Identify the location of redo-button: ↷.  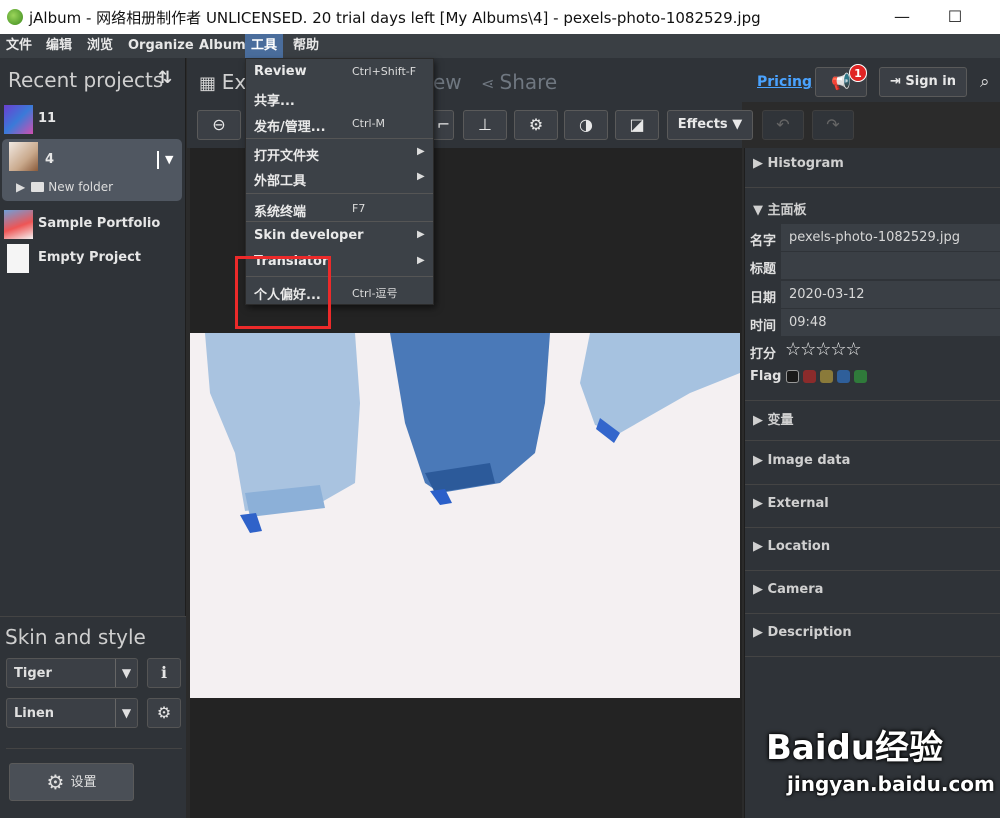
(833, 125).